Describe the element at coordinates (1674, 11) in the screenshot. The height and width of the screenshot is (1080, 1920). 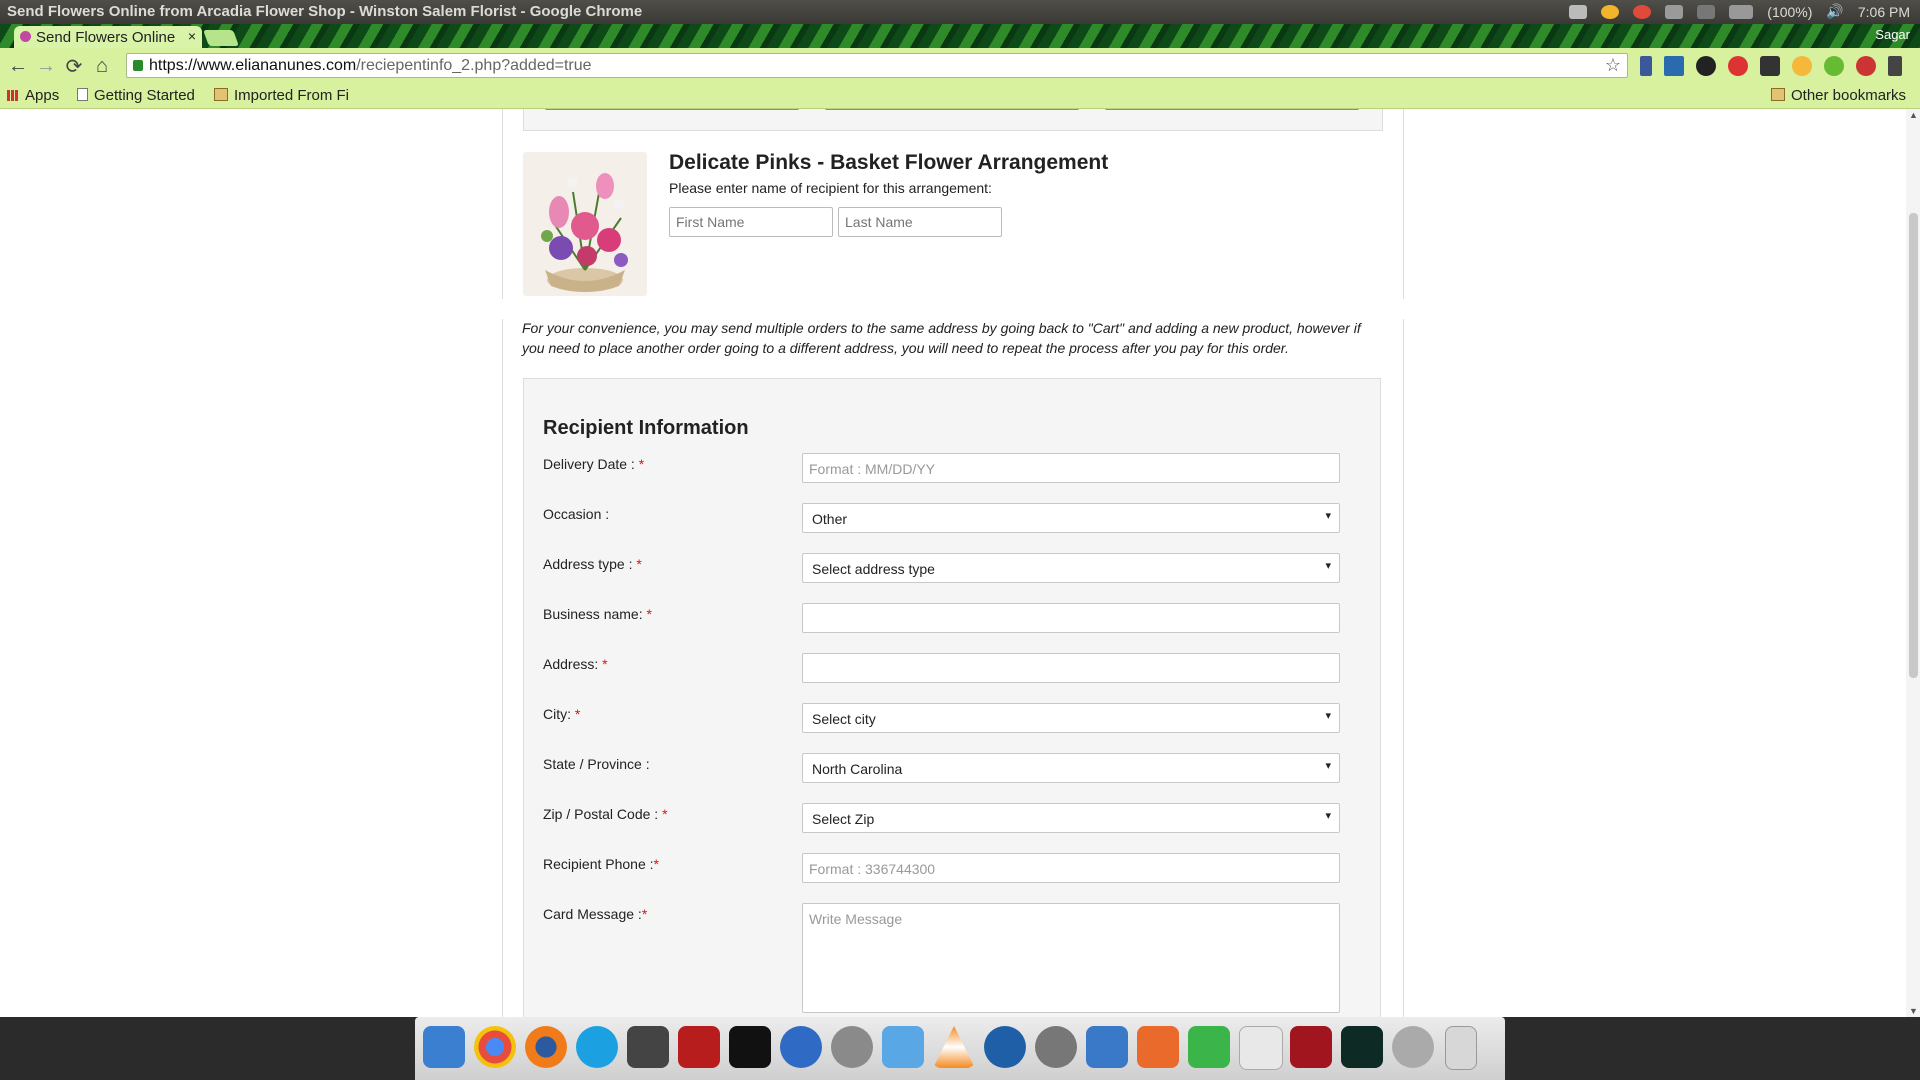
I see `network-icon` at that location.